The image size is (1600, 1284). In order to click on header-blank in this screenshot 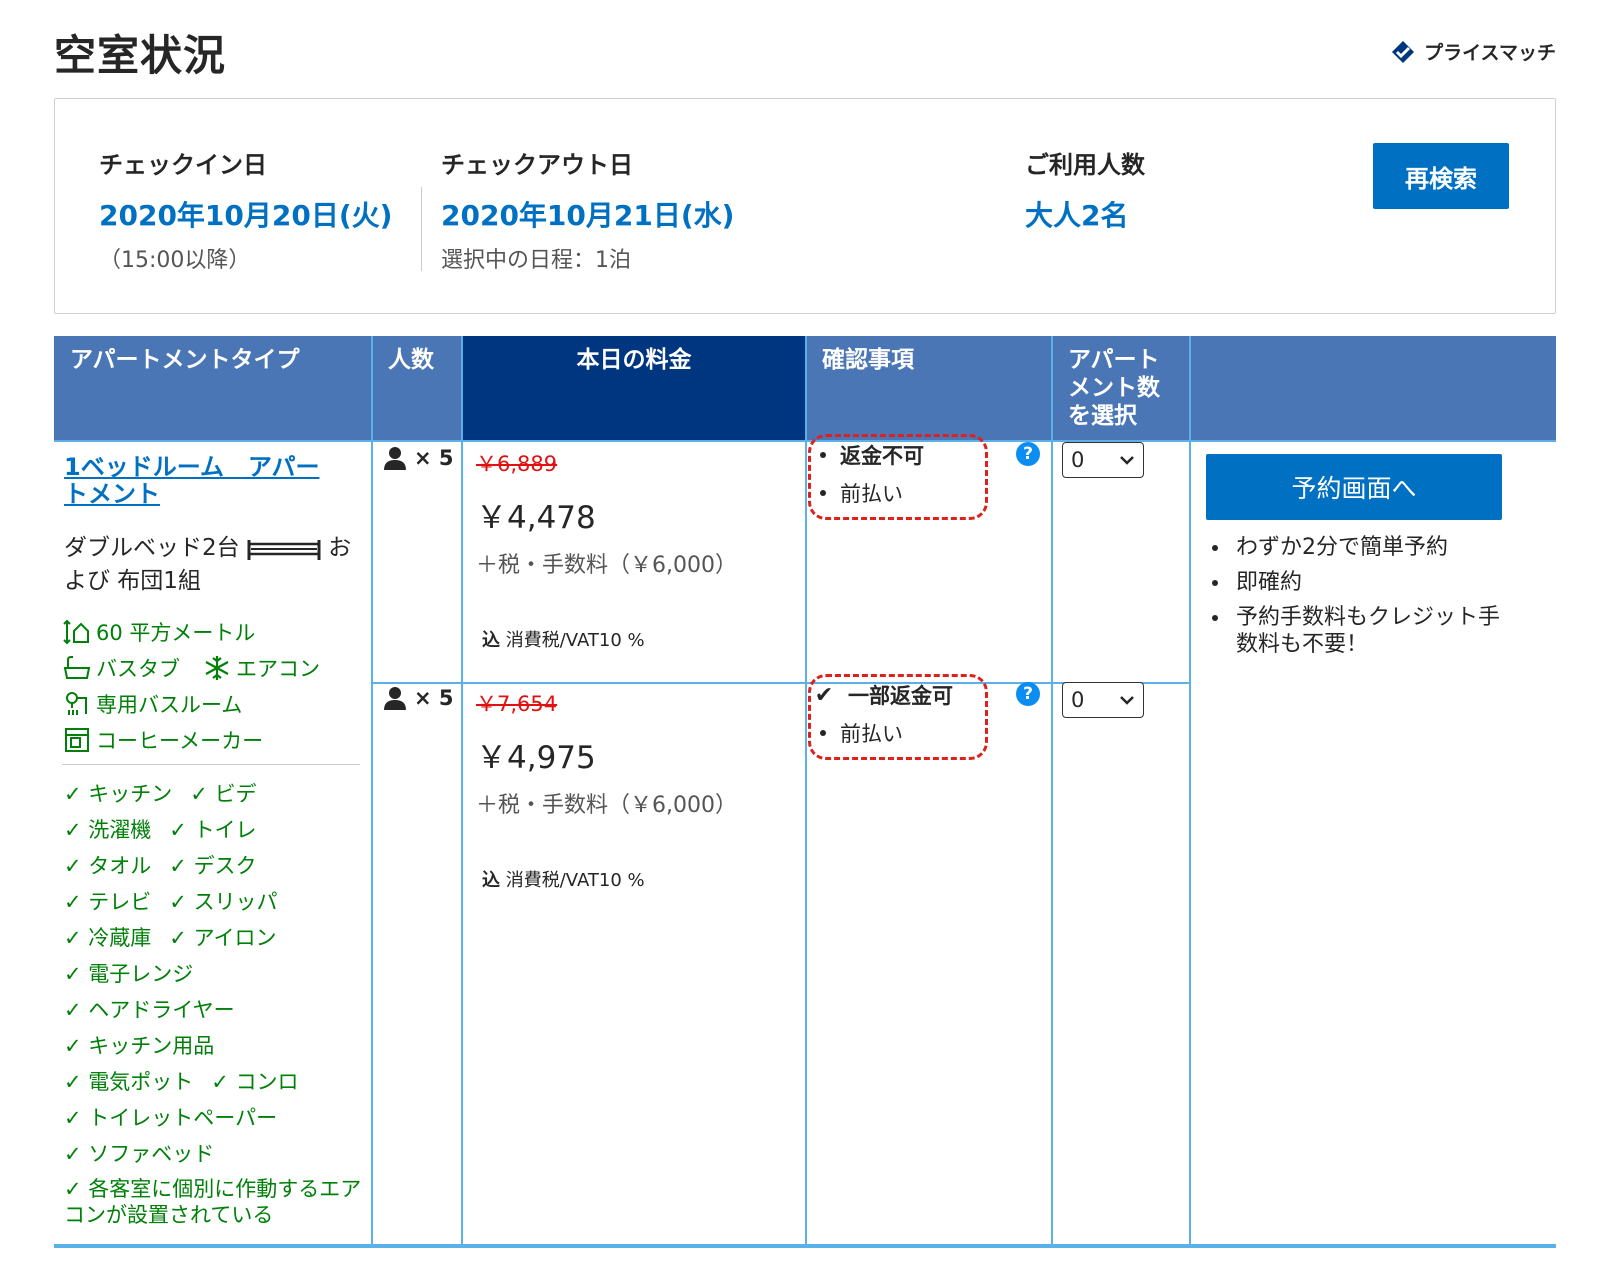, I will do `click(1373, 389)`.